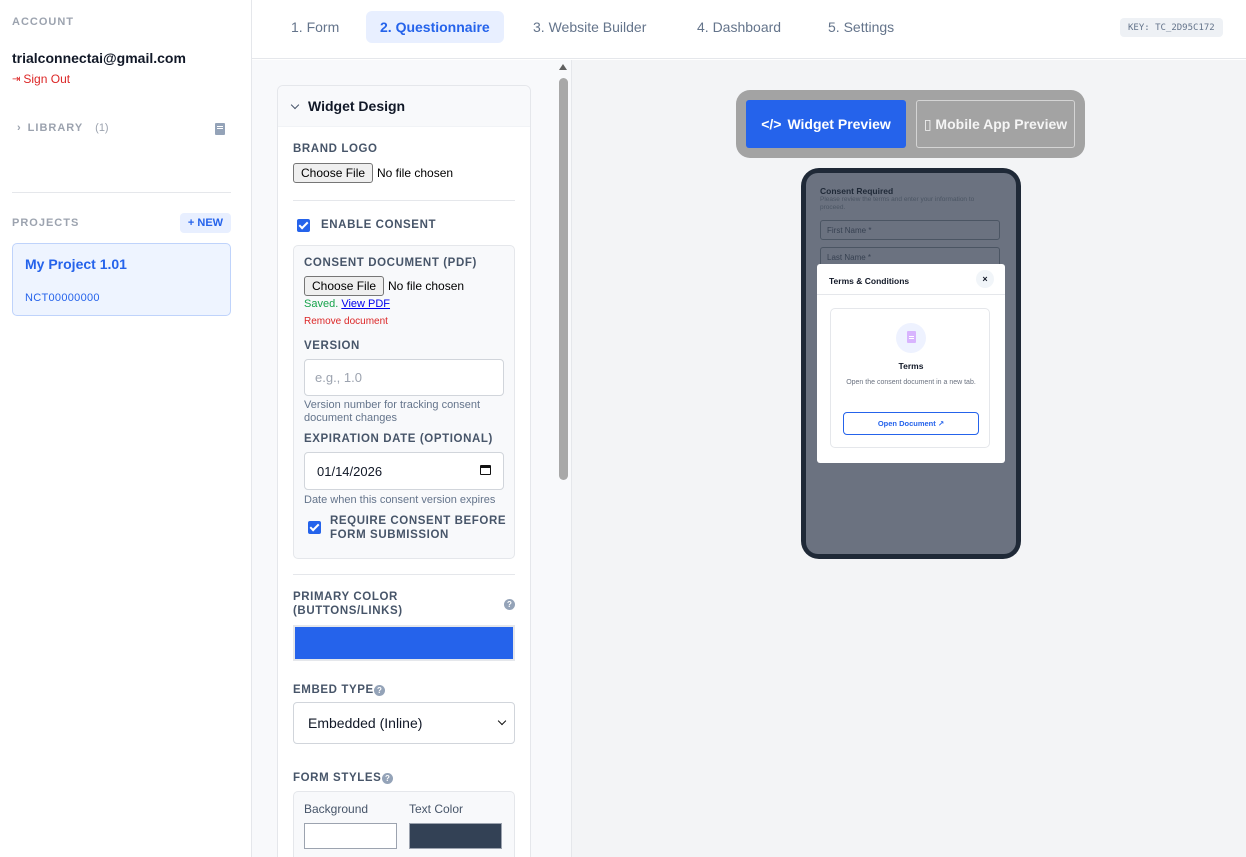  What do you see at coordinates (418, 528) in the screenshot?
I see `require-consent-label: REQUIRE CONSENT BEFORE FORM SUBMISSION` at bounding box center [418, 528].